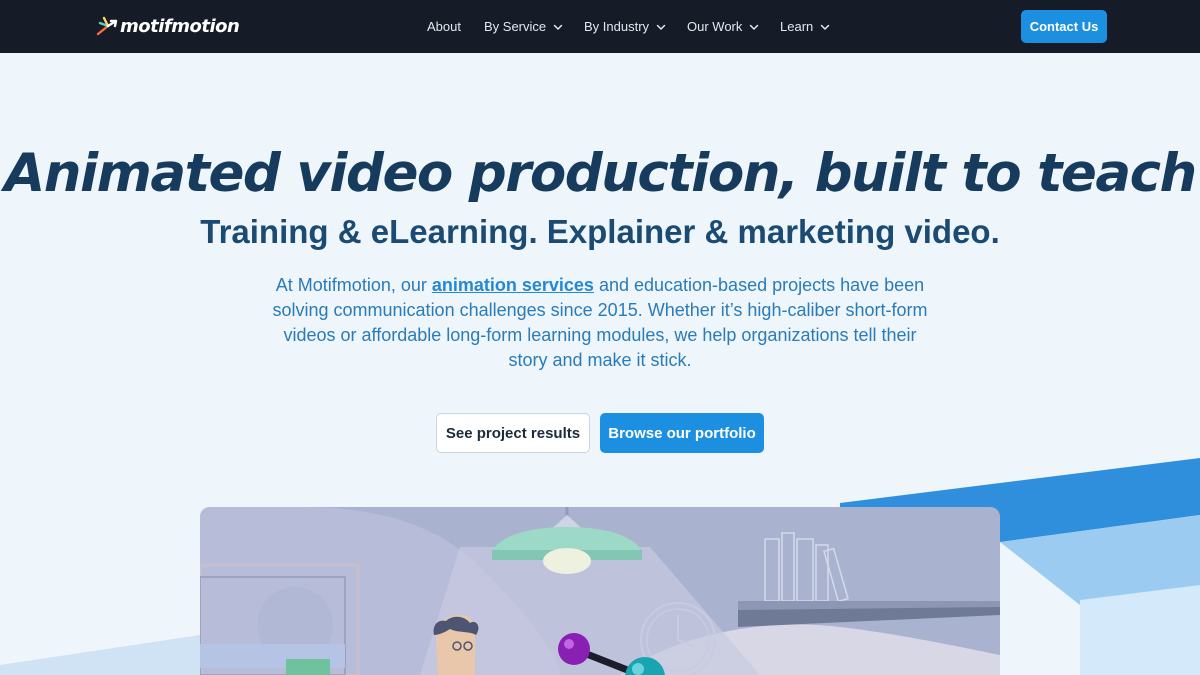 This screenshot has height=675, width=1200. Describe the element at coordinates (682, 433) in the screenshot. I see `browse-portfolio-button: Browse our portfolio` at that location.